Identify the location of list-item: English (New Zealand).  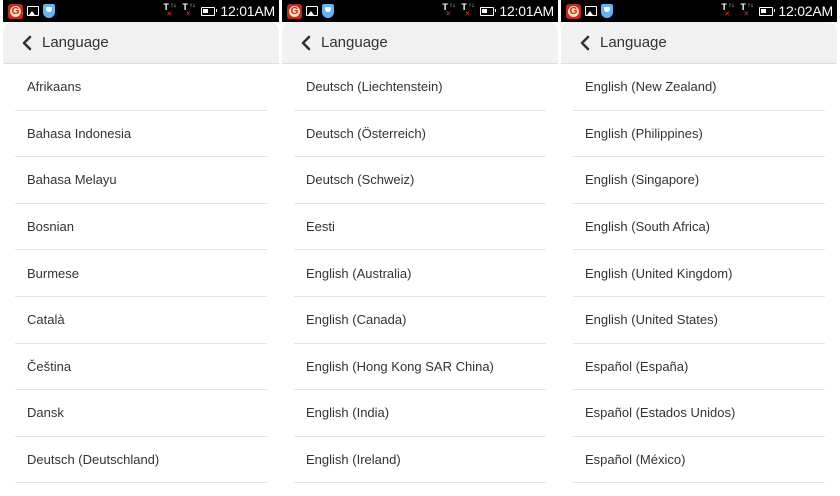
(699, 87).